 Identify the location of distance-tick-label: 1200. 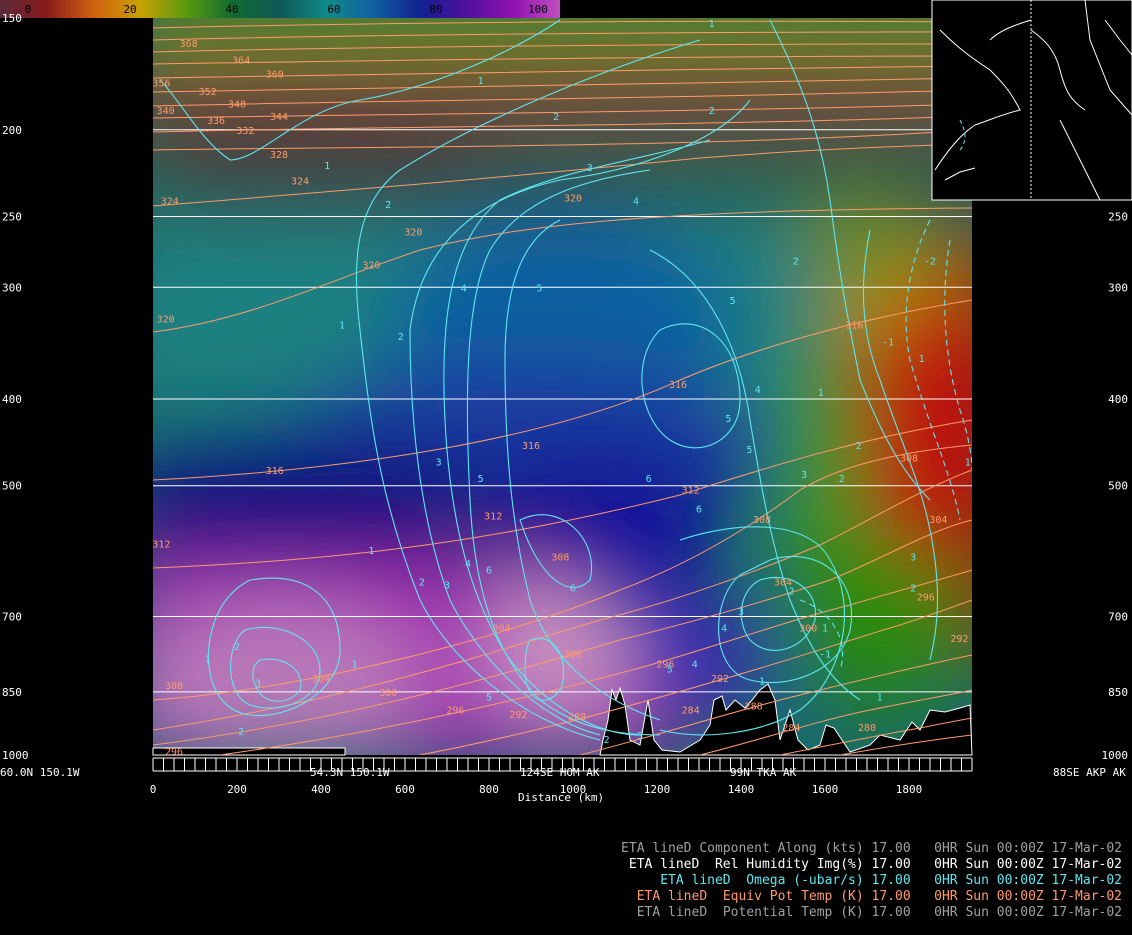
(657, 789).